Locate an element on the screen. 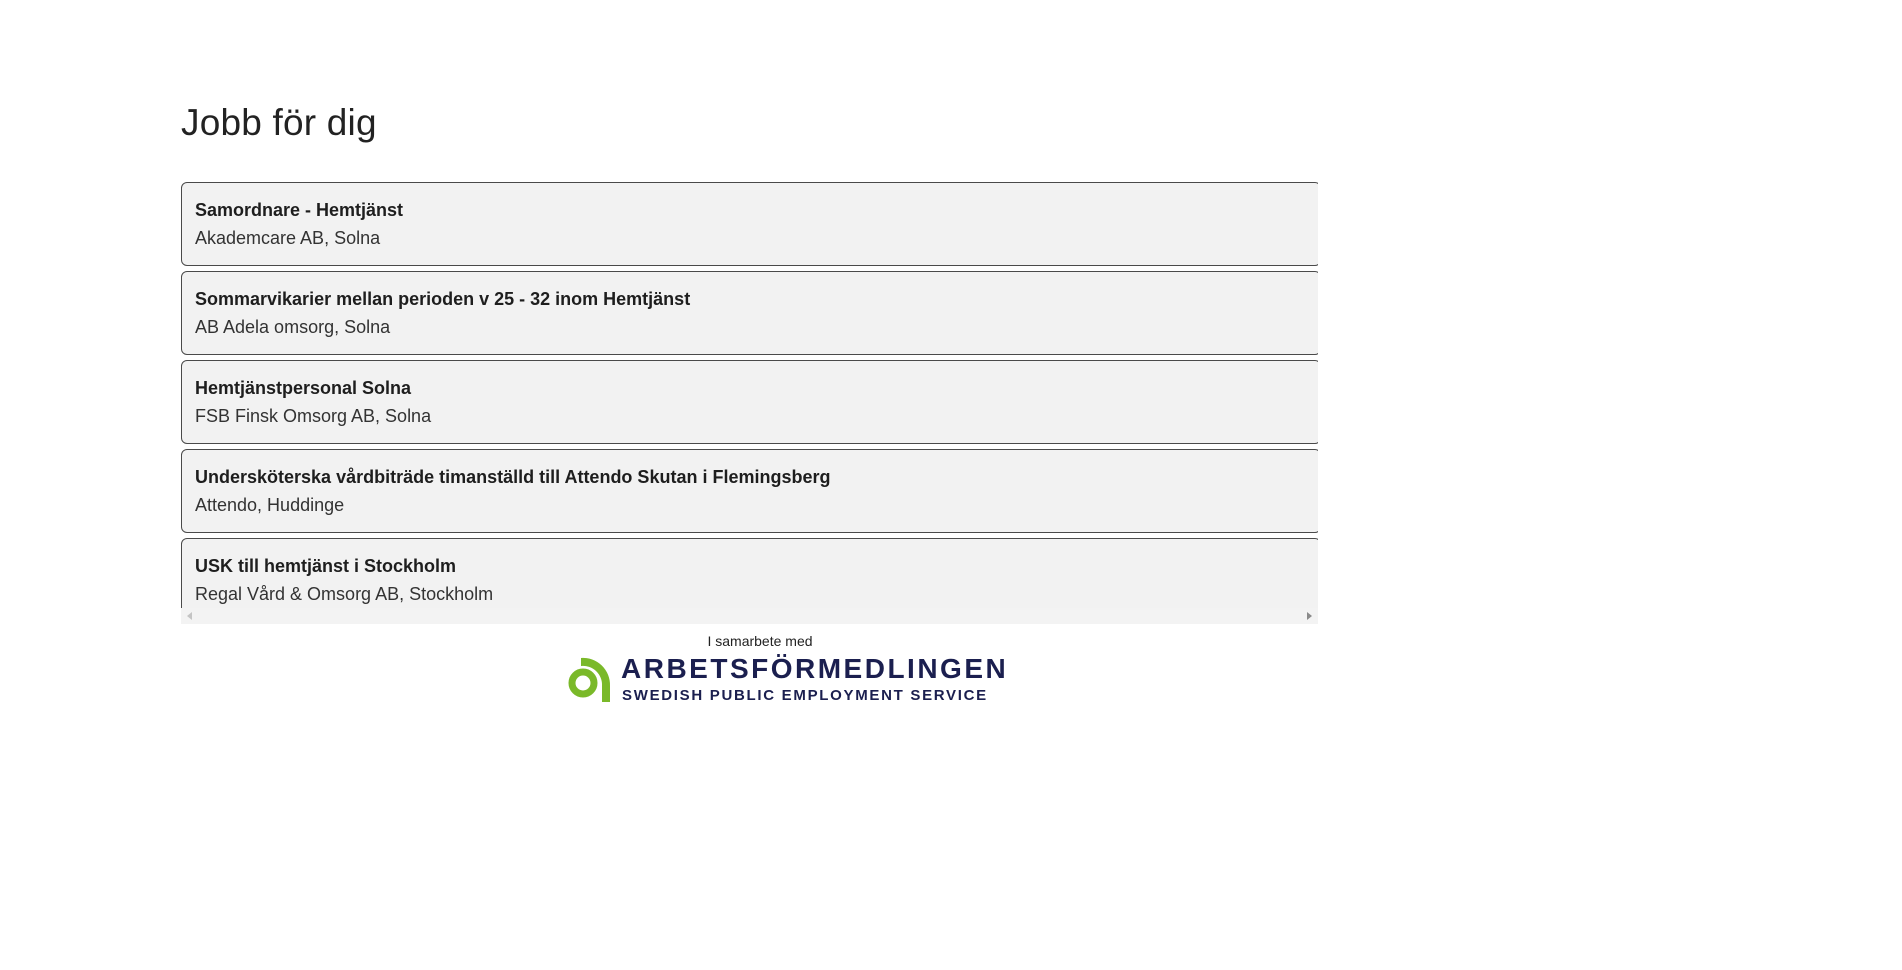 The width and height of the screenshot is (1902, 970). logo-tagline: SWEDISH PUBLIC EMPLOYMENT SERVICE is located at coordinates (805, 695).